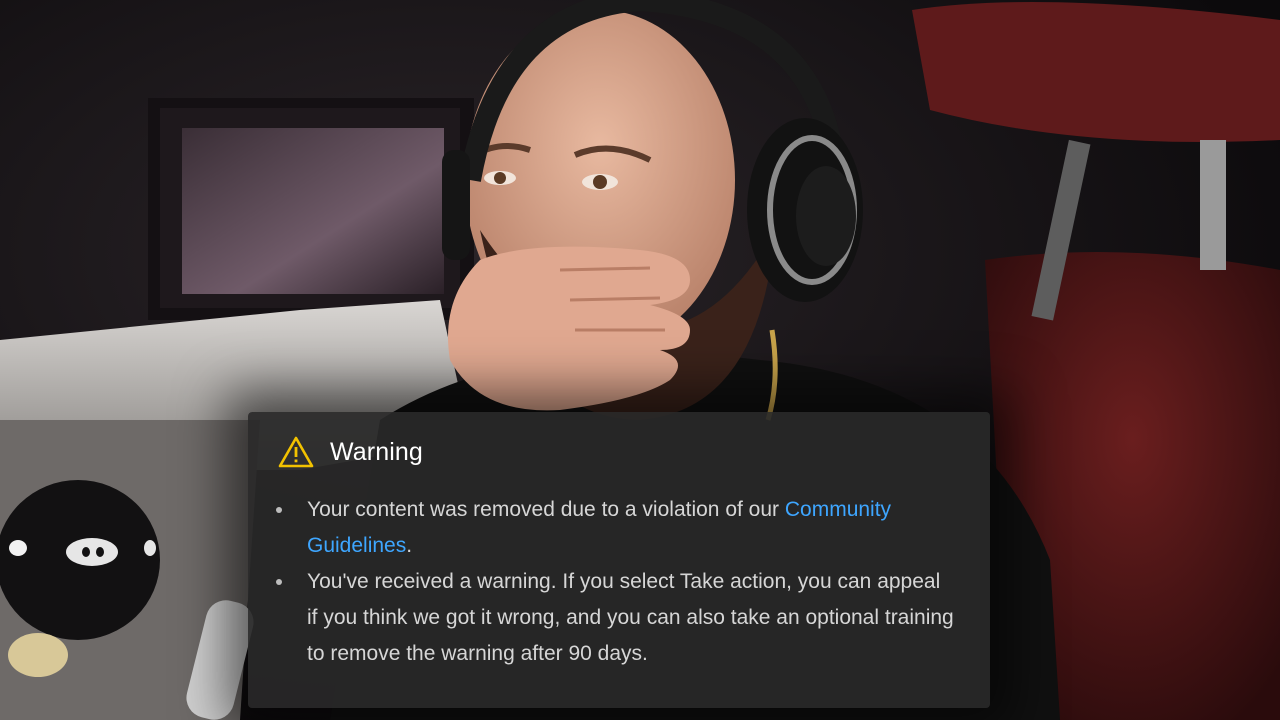 This screenshot has width=1280, height=720. What do you see at coordinates (376, 451) in the screenshot?
I see `dialog-title: Warning` at bounding box center [376, 451].